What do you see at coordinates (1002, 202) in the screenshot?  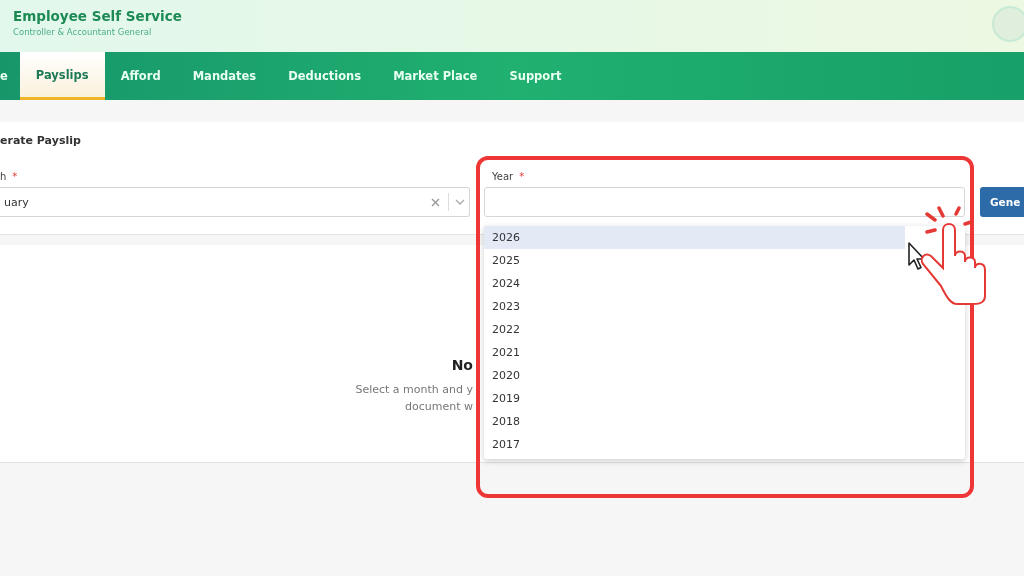 I see `generate-button: Gene` at bounding box center [1002, 202].